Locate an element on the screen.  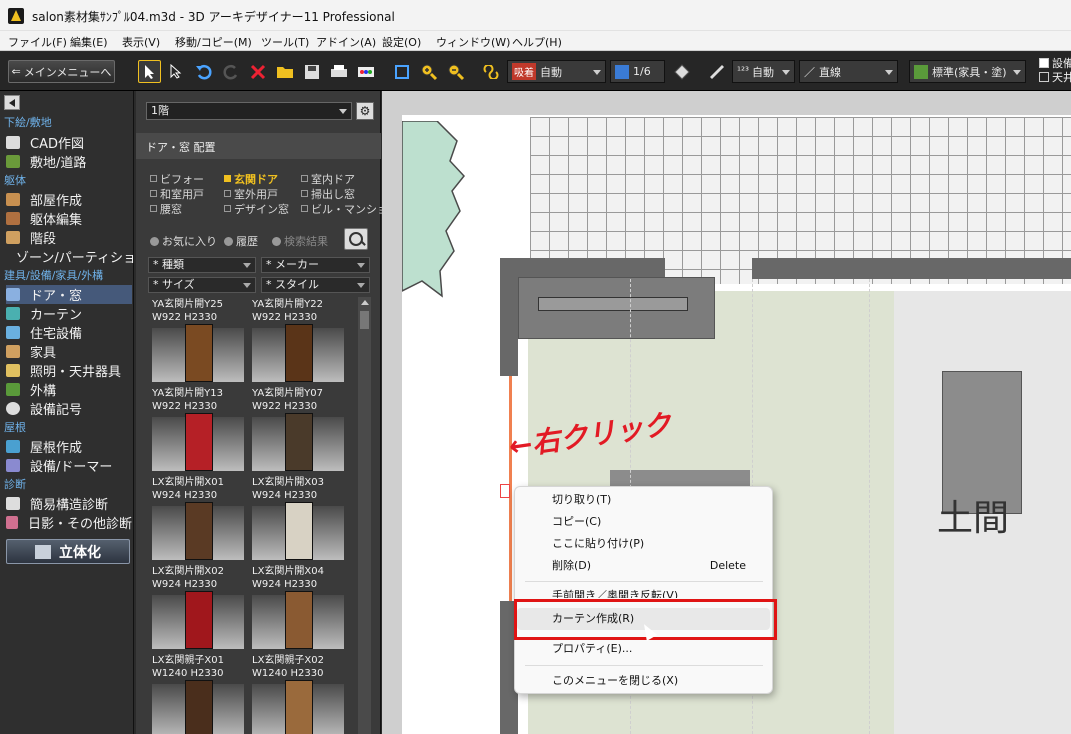
product-item: YA玄関片開Y22 W922 H2330 is located at coordinates (299, 343).